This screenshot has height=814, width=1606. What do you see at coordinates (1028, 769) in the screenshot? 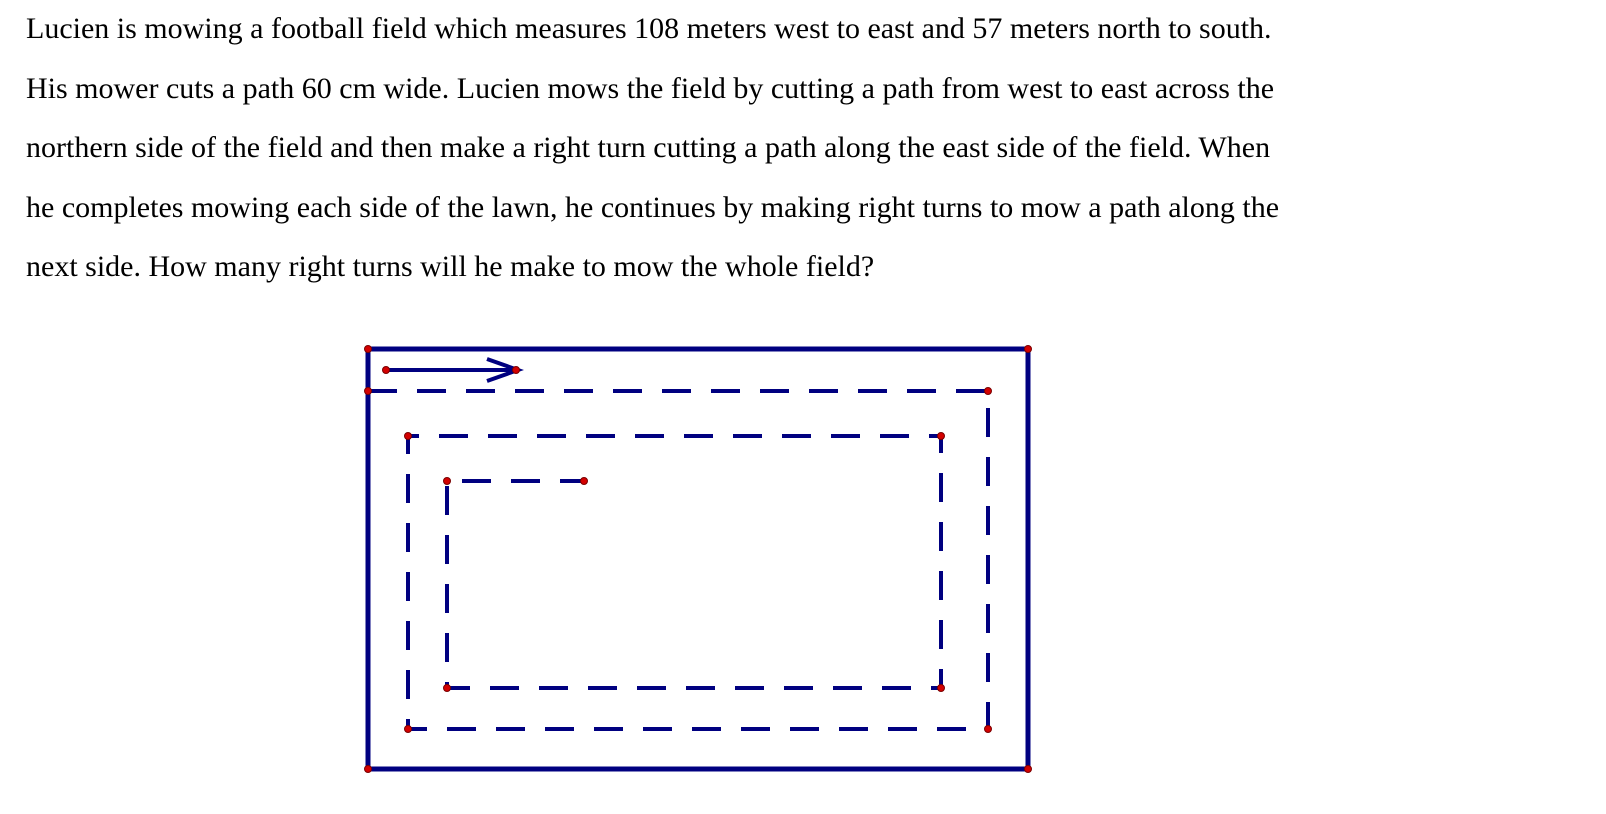
I see `point-field-bottom-right` at bounding box center [1028, 769].